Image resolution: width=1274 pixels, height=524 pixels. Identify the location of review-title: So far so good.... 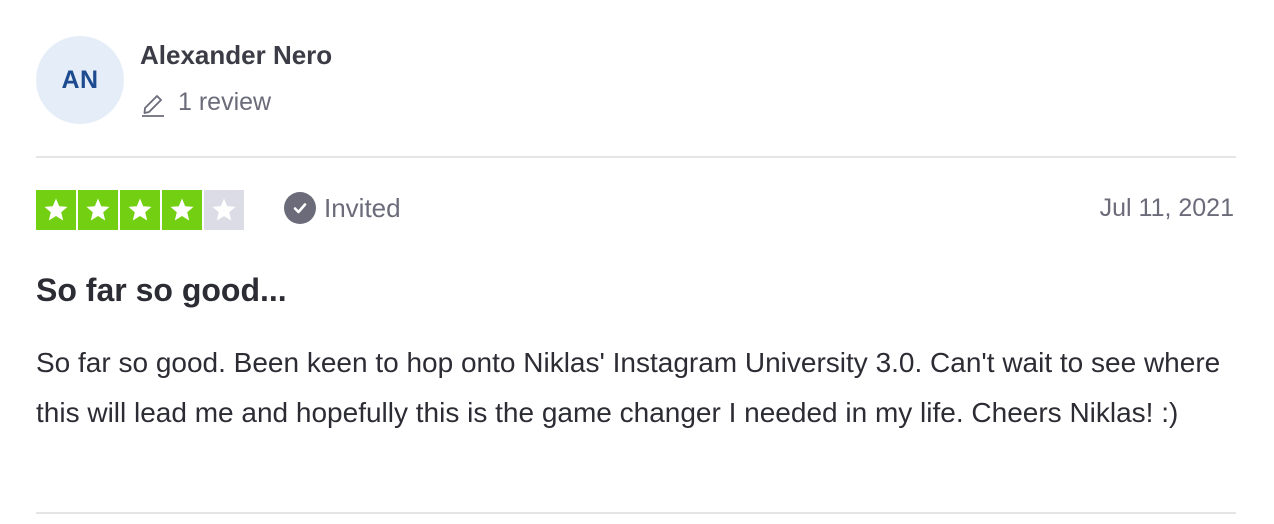
(161, 290).